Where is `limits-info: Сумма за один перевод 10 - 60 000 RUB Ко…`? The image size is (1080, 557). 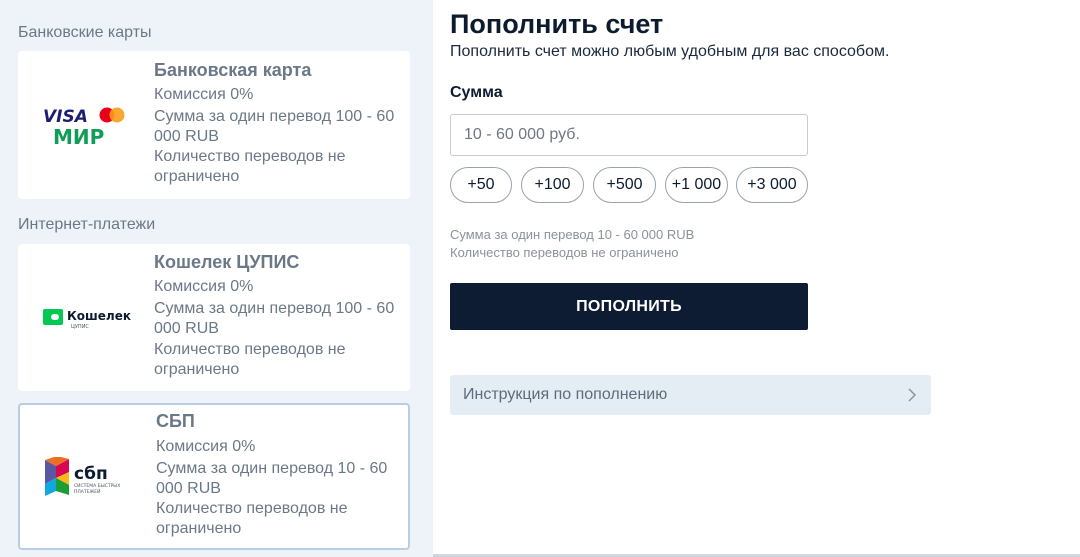 limits-info: Сумма за один перевод 10 - 60 000 RUB Ко… is located at coordinates (572, 244).